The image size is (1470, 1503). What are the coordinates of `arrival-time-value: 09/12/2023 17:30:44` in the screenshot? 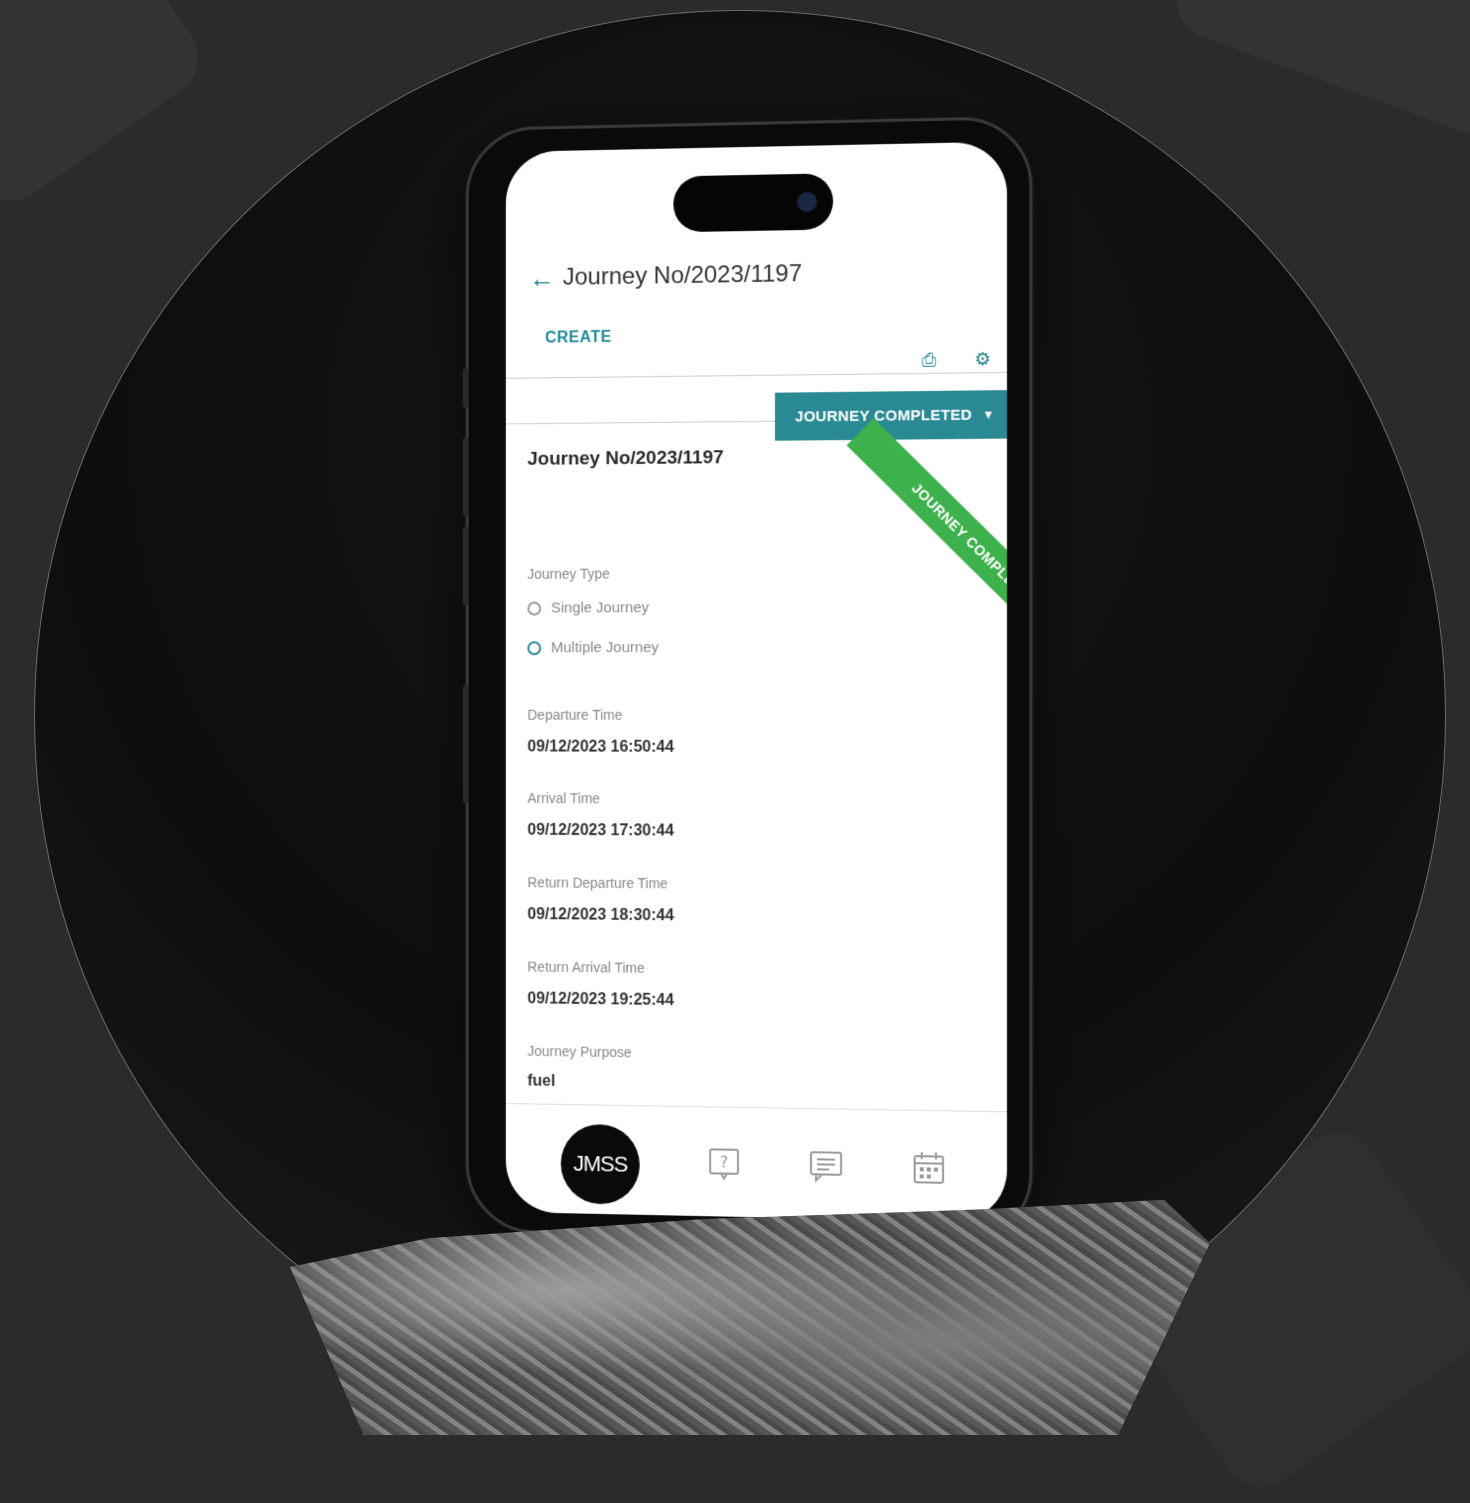 It's located at (600, 831).